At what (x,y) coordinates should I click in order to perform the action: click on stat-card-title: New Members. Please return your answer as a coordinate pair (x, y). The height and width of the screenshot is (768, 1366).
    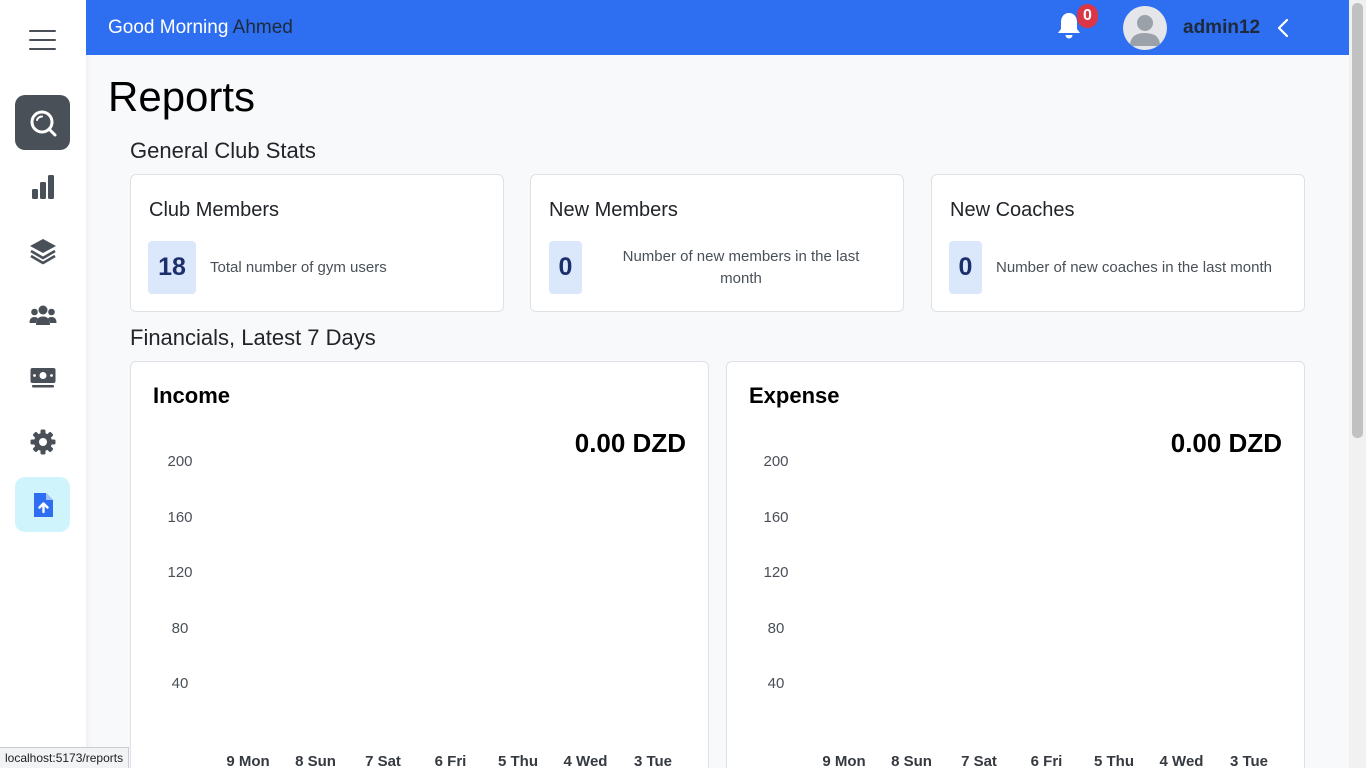
    Looking at the image, I should click on (613, 210).